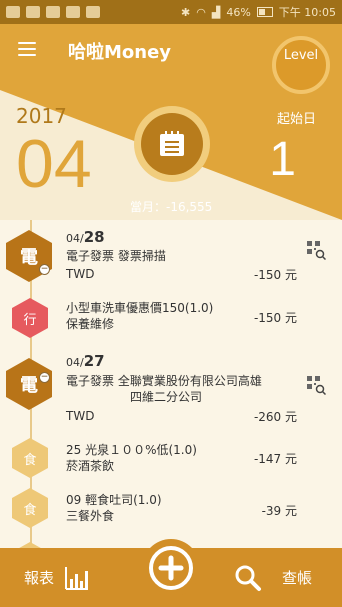  Describe the element at coordinates (296, 578) in the screenshot. I see `search-label: 查帳` at that location.